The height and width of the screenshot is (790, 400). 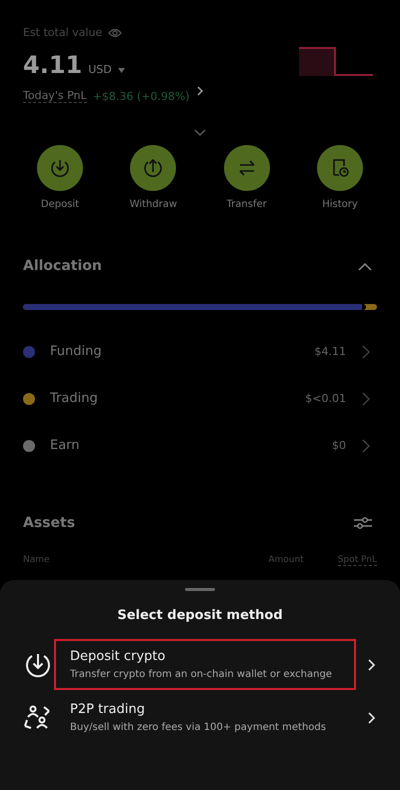 I want to click on download-icon, so click(x=60, y=168).